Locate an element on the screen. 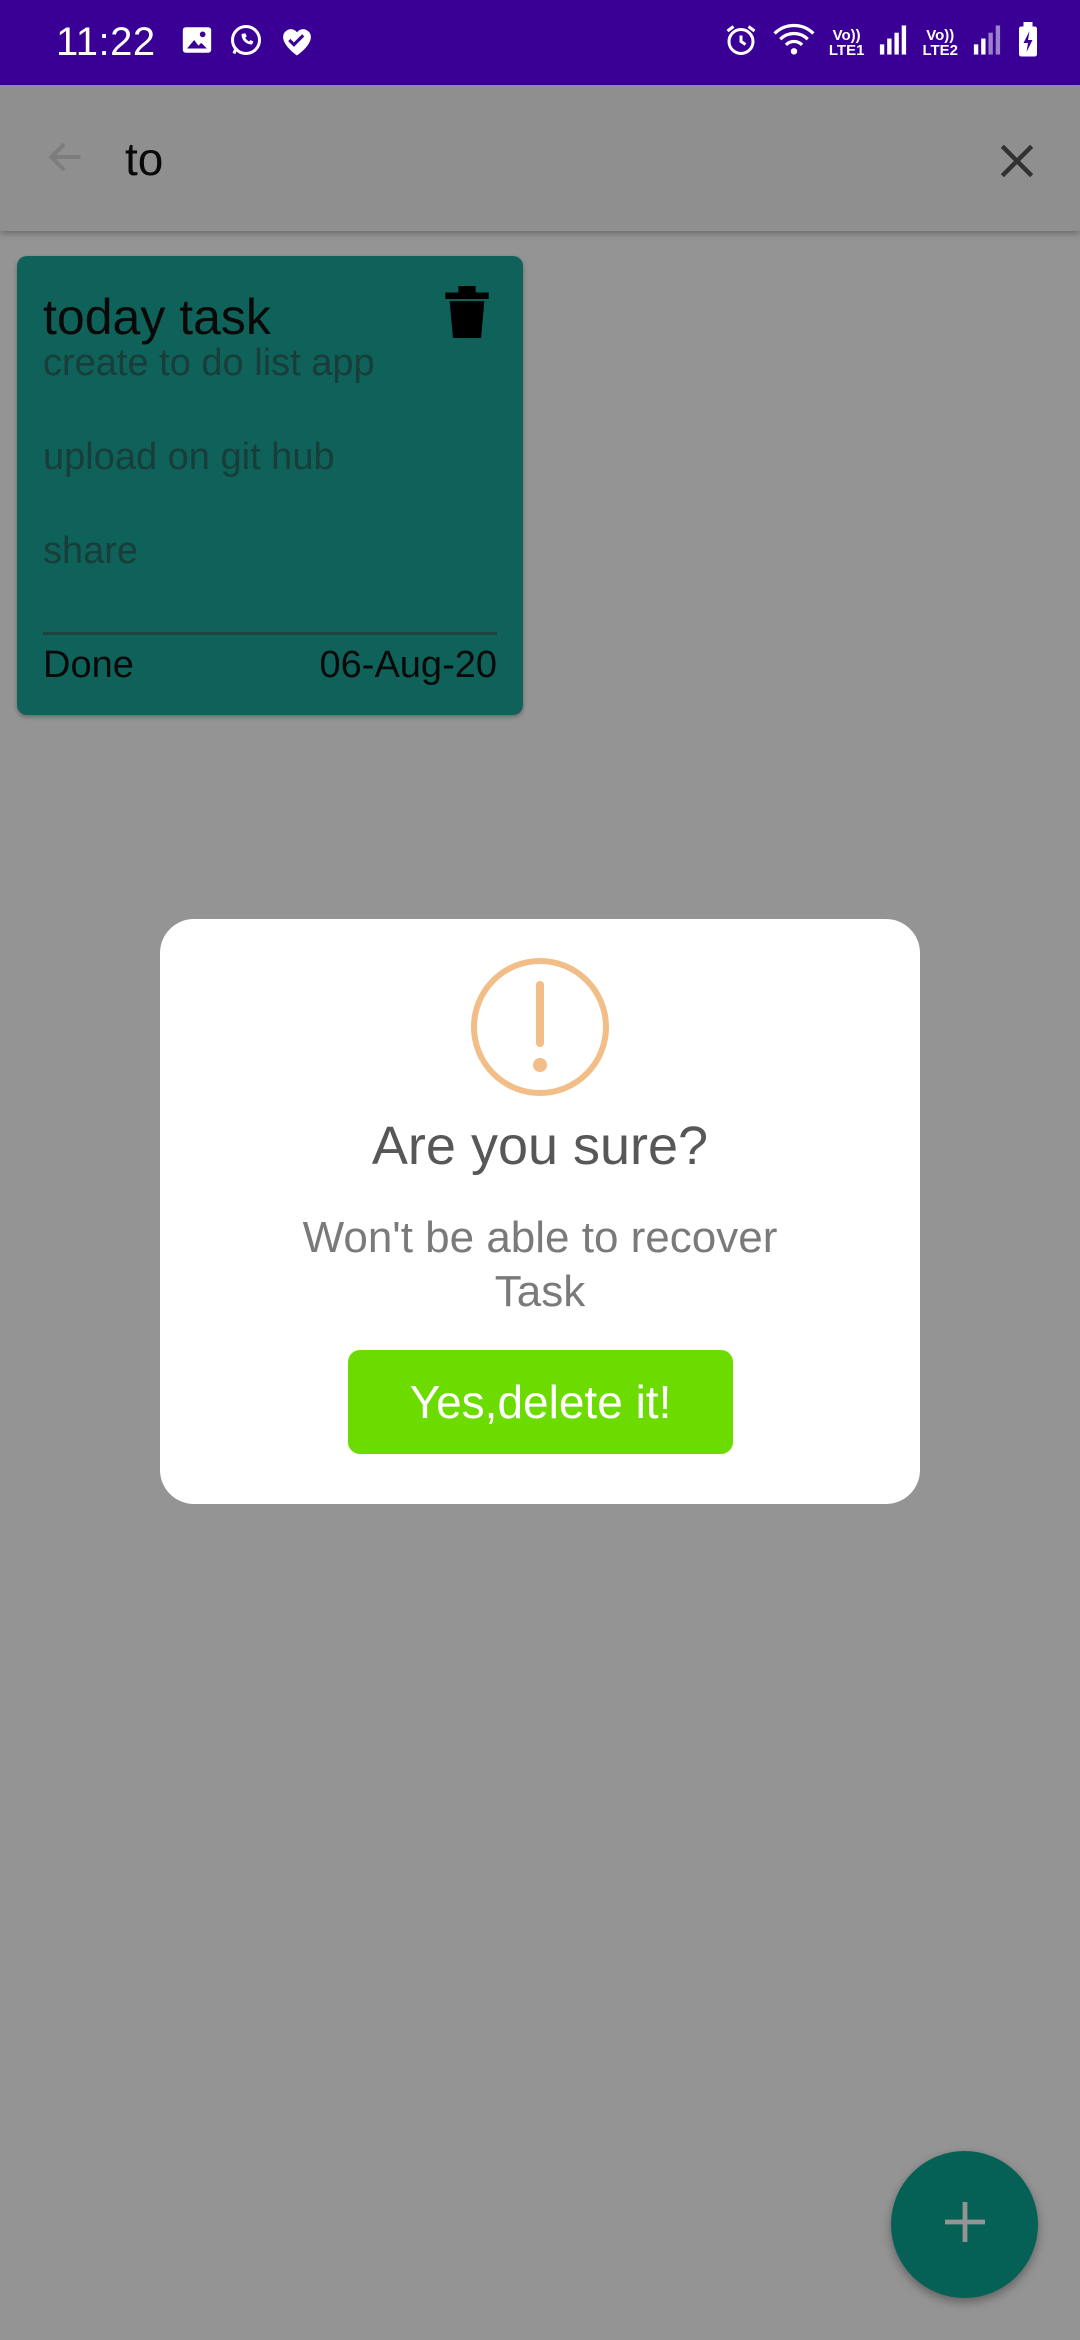 Image resolution: width=1080 pixels, height=2340 pixels. heart-check-icon is located at coordinates (297, 42).